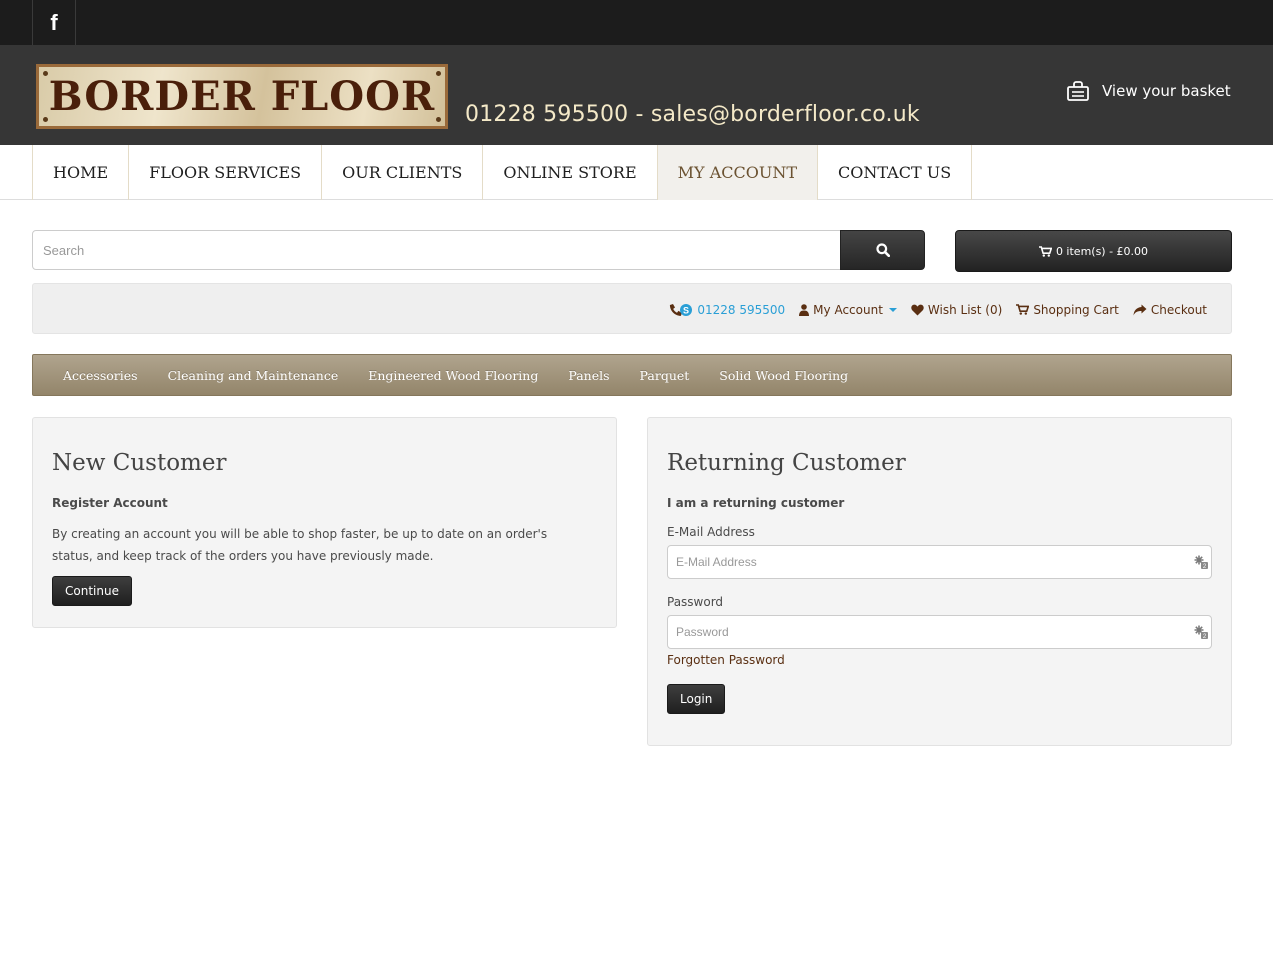 This screenshot has height=959, width=1273. Describe the element at coordinates (1166, 91) in the screenshot. I see `view-basket-label: View your basket` at that location.